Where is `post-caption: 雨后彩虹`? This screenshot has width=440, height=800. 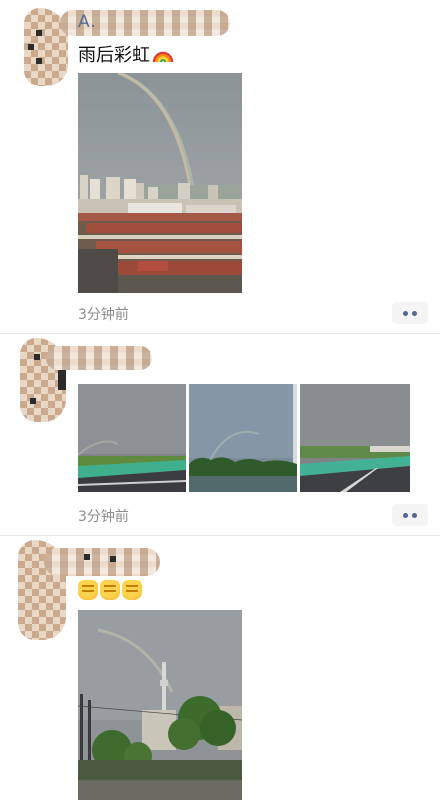 post-caption: 雨后彩虹 is located at coordinates (114, 55).